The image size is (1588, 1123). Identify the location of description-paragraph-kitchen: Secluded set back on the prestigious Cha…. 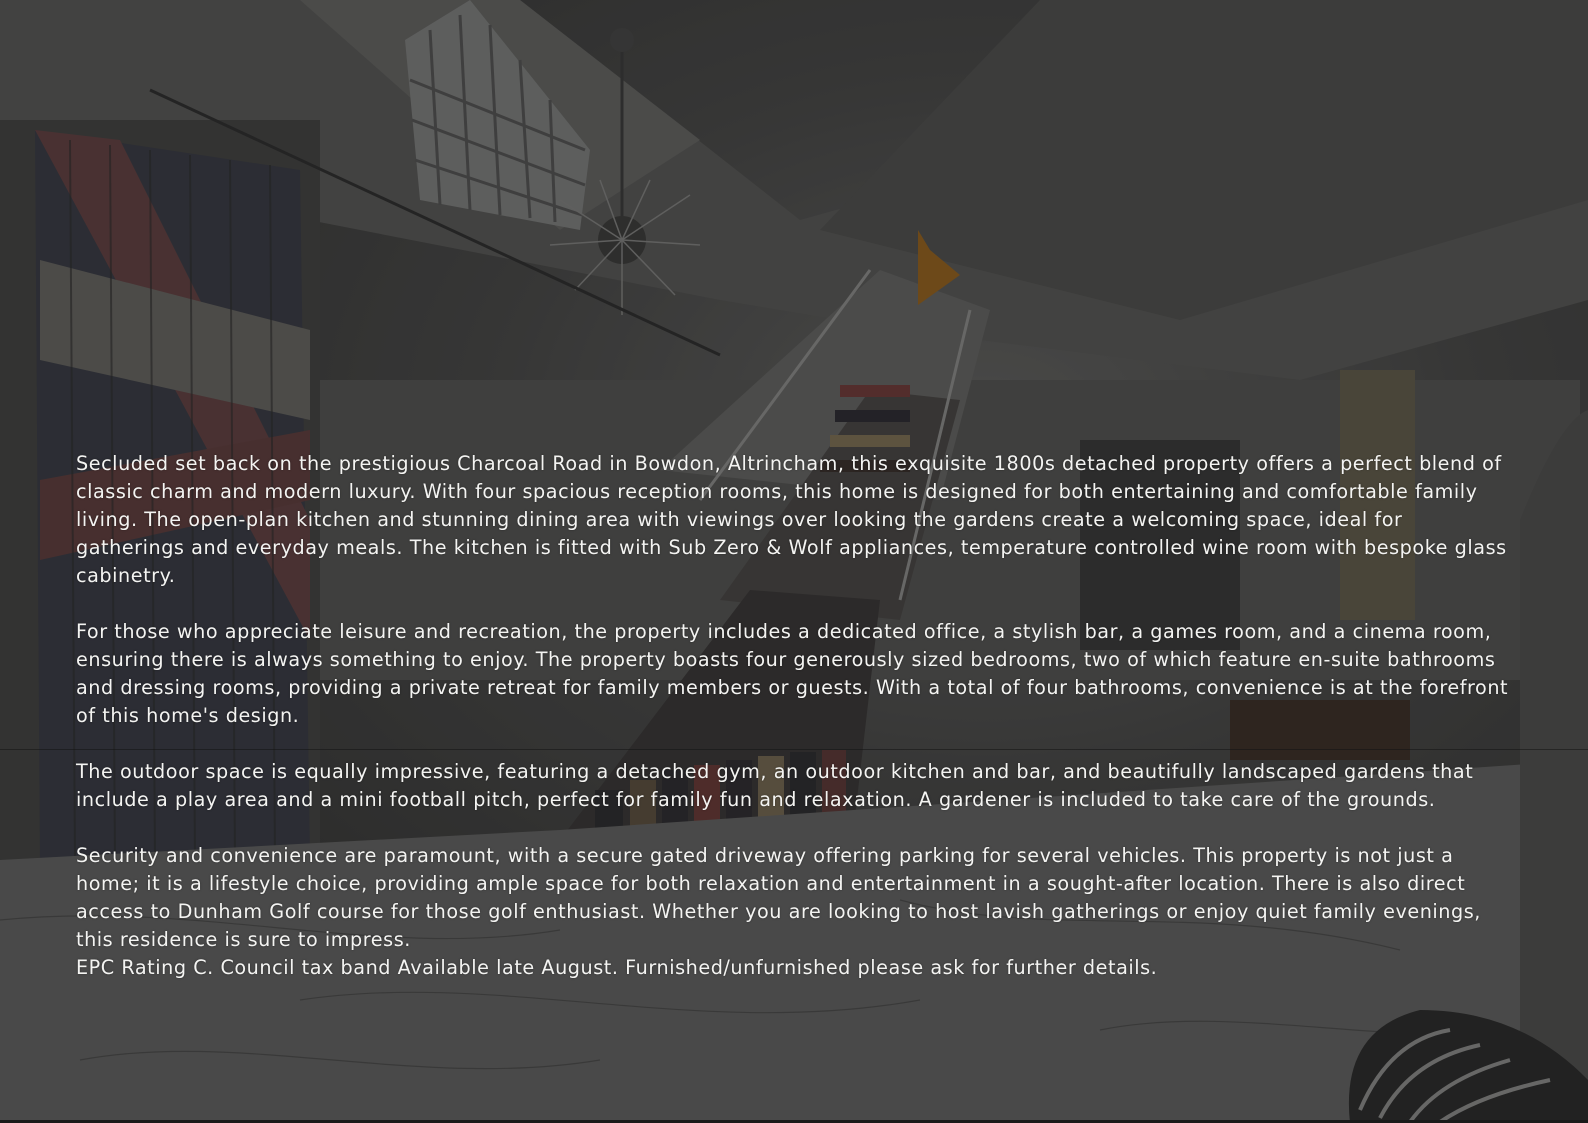
(791, 519).